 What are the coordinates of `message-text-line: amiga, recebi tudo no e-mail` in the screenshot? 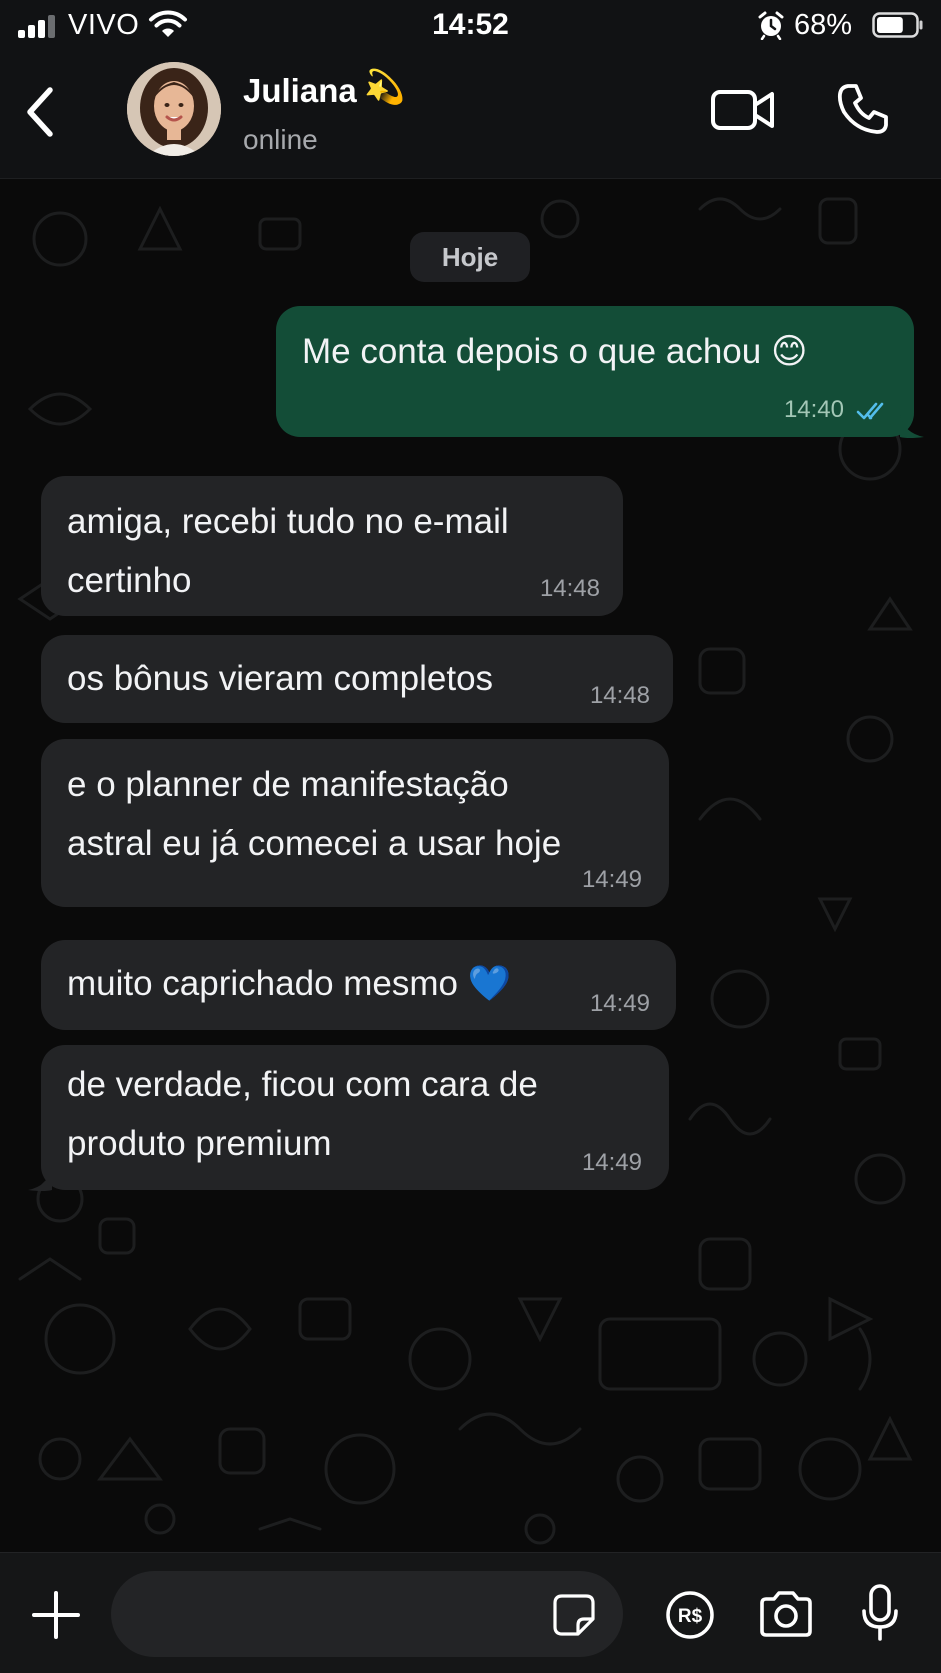 It's located at (288, 521).